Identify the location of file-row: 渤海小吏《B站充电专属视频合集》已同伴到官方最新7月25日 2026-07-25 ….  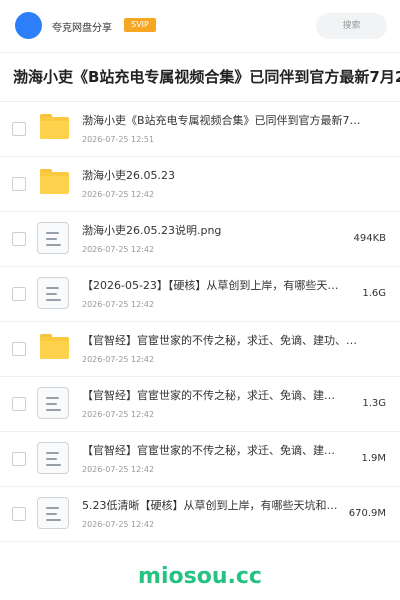
(200, 129).